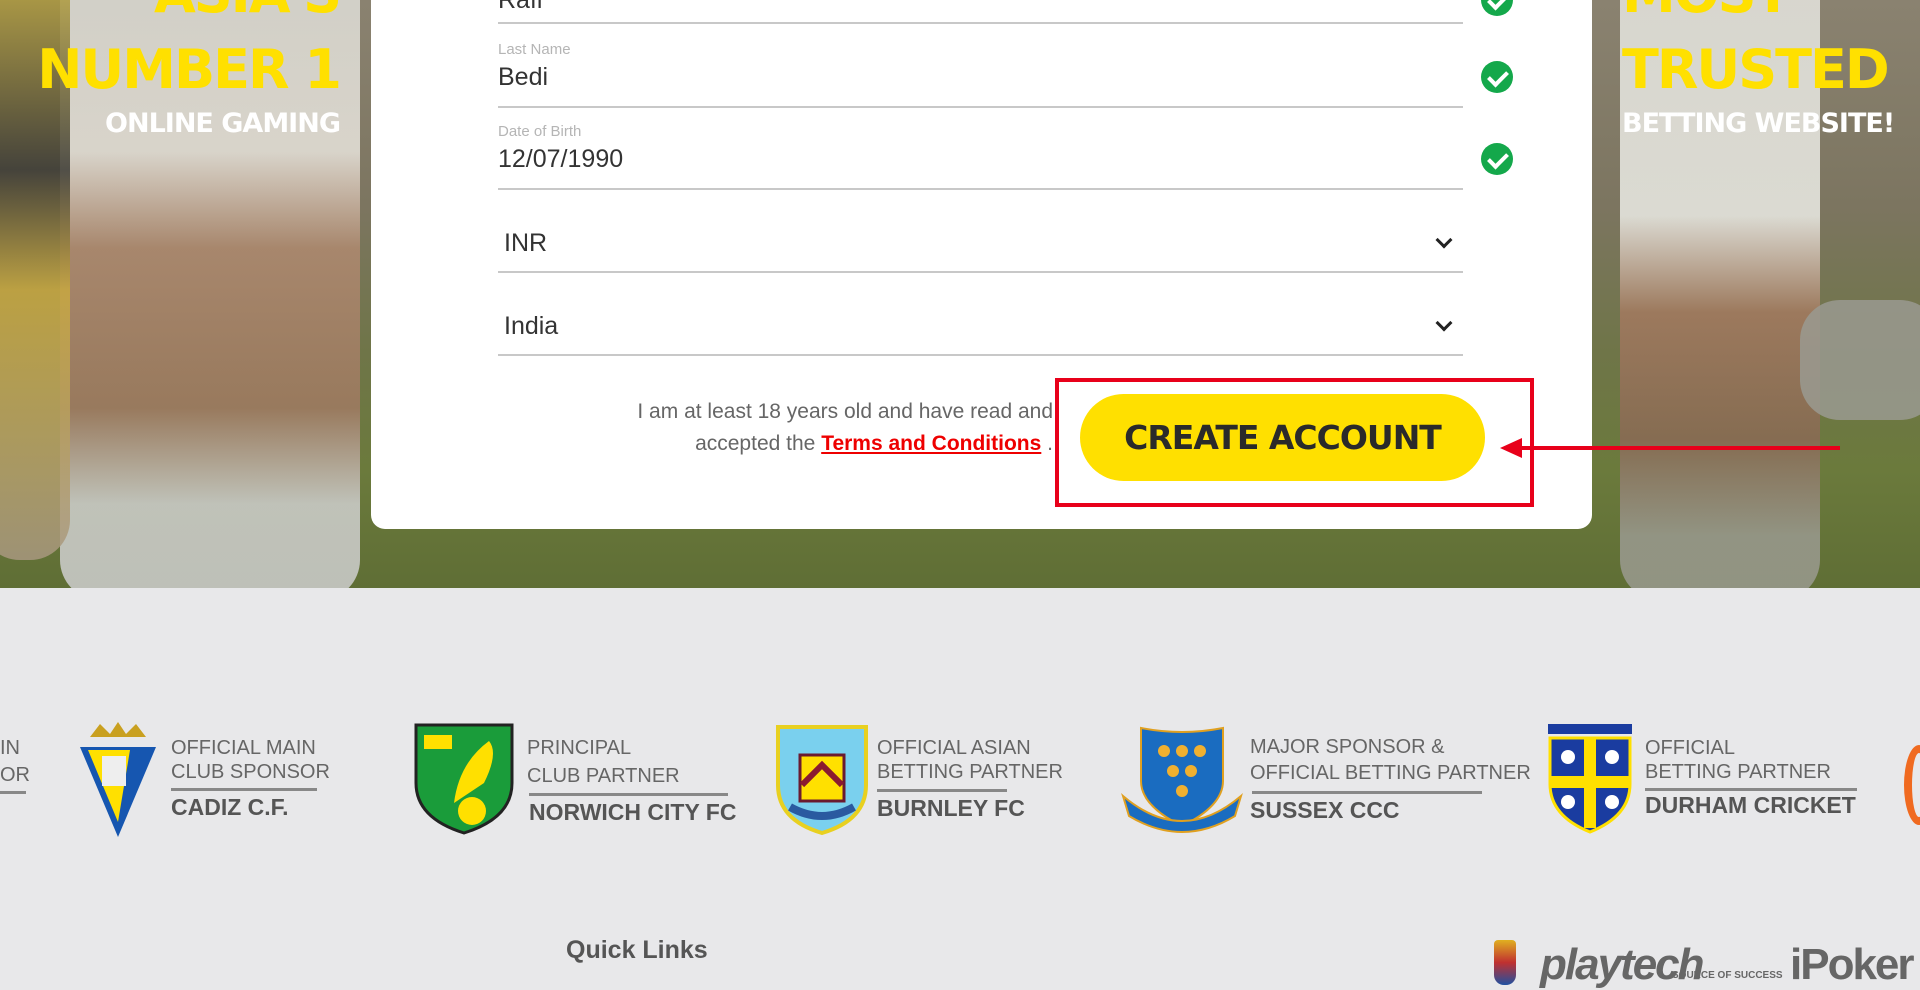 The image size is (1920, 990). Describe the element at coordinates (250, 772) in the screenshot. I see `sponsor-line2: CLUB SPONSOR` at that location.